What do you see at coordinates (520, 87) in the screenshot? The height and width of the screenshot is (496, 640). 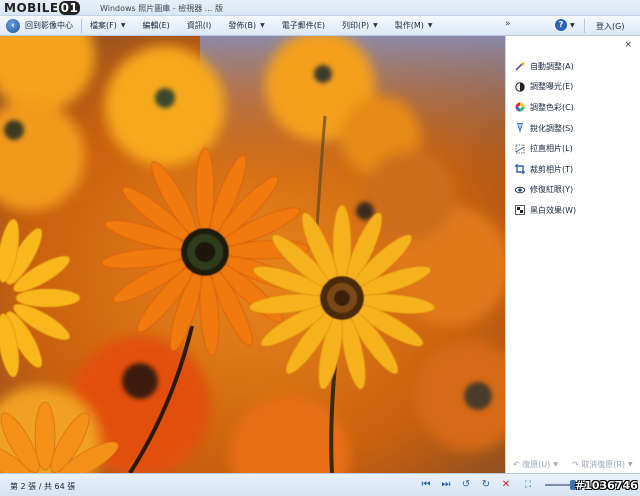 I see `exposure-icon` at bounding box center [520, 87].